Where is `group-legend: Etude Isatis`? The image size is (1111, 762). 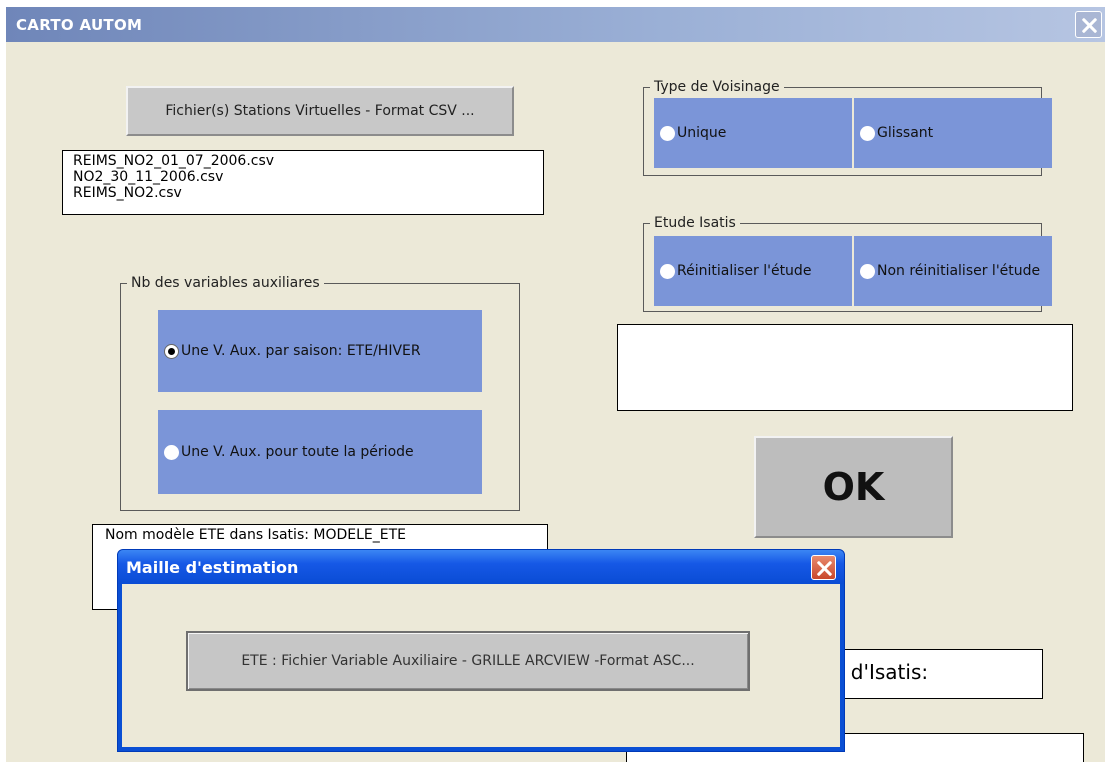 group-legend: Etude Isatis is located at coordinates (695, 223).